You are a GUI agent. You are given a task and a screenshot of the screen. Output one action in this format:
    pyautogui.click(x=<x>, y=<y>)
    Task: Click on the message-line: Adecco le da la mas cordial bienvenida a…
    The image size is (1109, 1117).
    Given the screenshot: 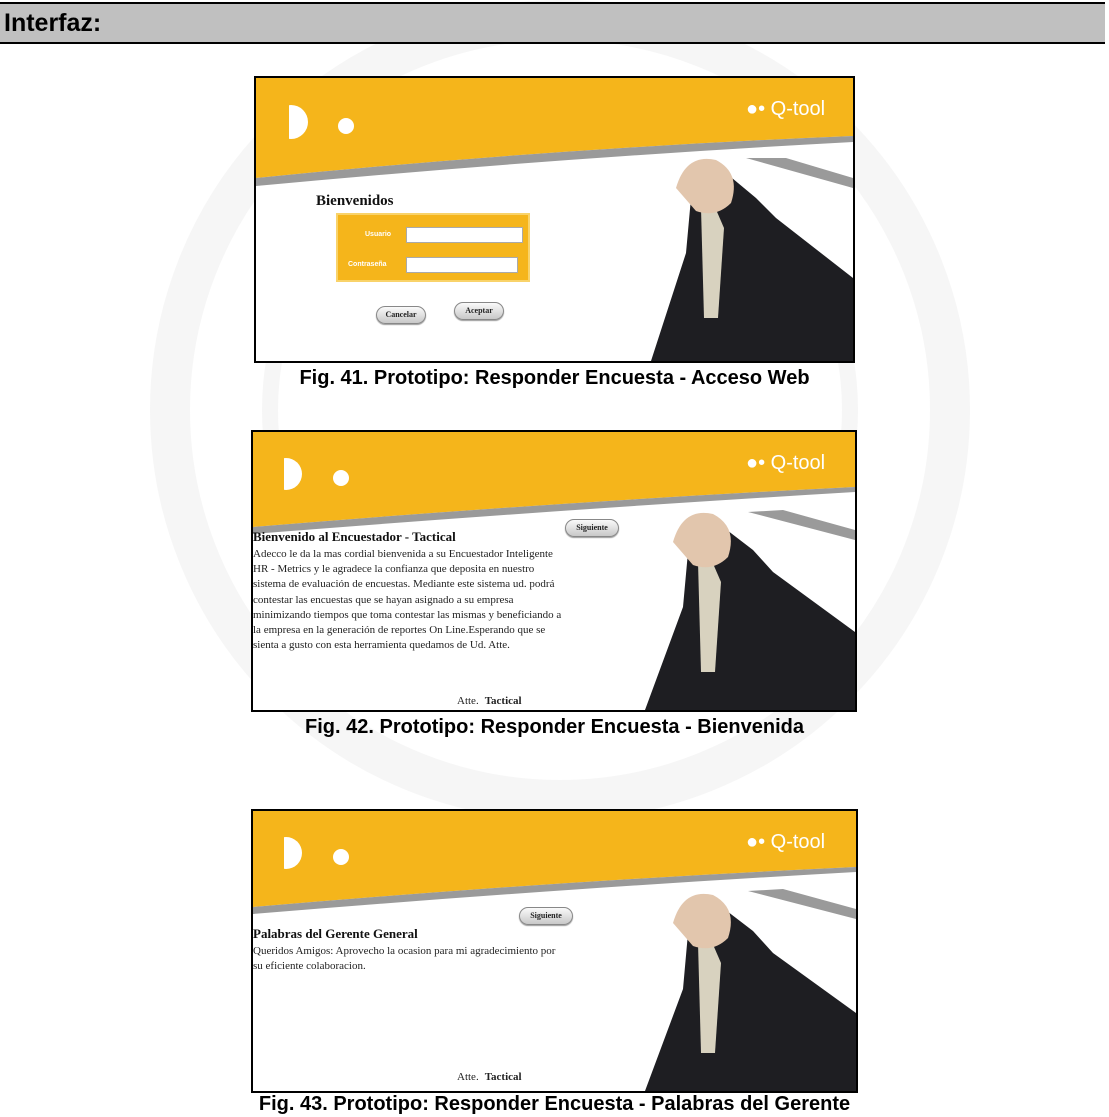 What is the action you would take?
    pyautogui.click(x=403, y=554)
    